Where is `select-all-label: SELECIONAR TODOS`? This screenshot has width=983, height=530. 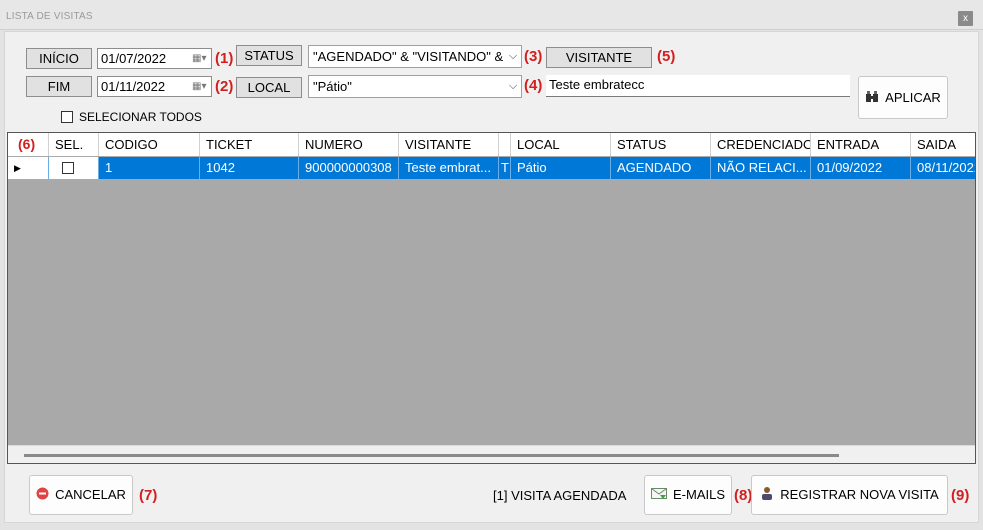 select-all-label: SELECIONAR TODOS is located at coordinates (140, 117).